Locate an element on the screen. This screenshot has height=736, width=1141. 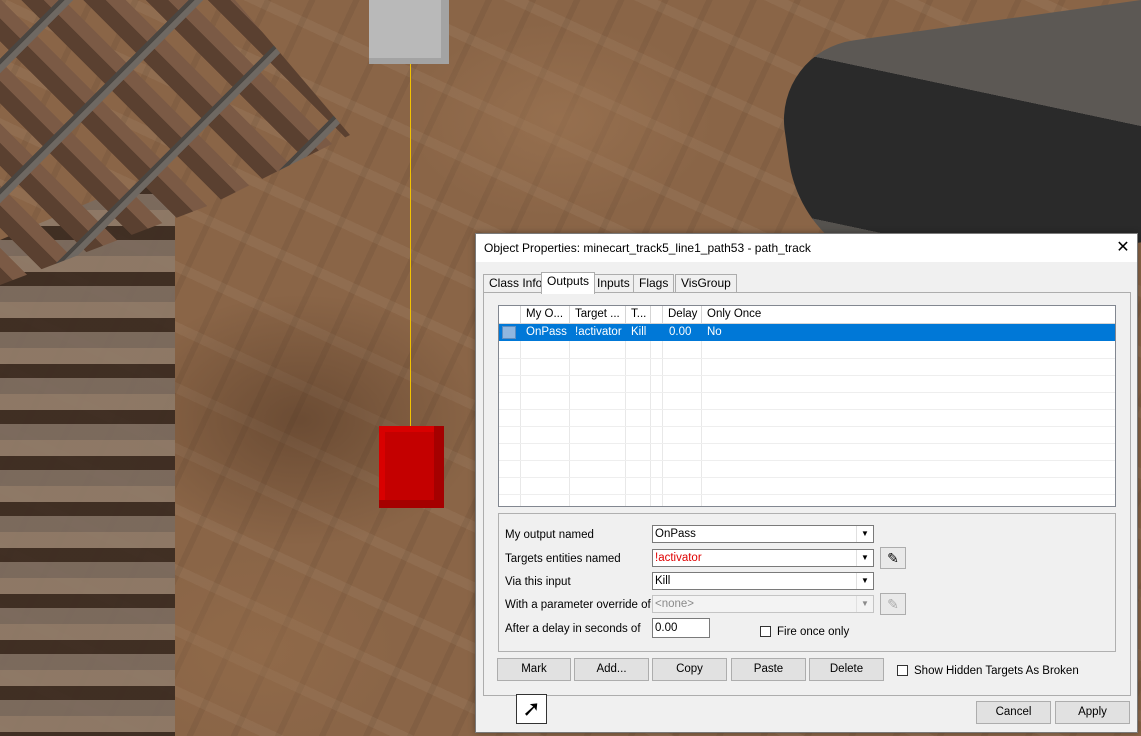
tab-outputs: Outputs is located at coordinates (568, 283).